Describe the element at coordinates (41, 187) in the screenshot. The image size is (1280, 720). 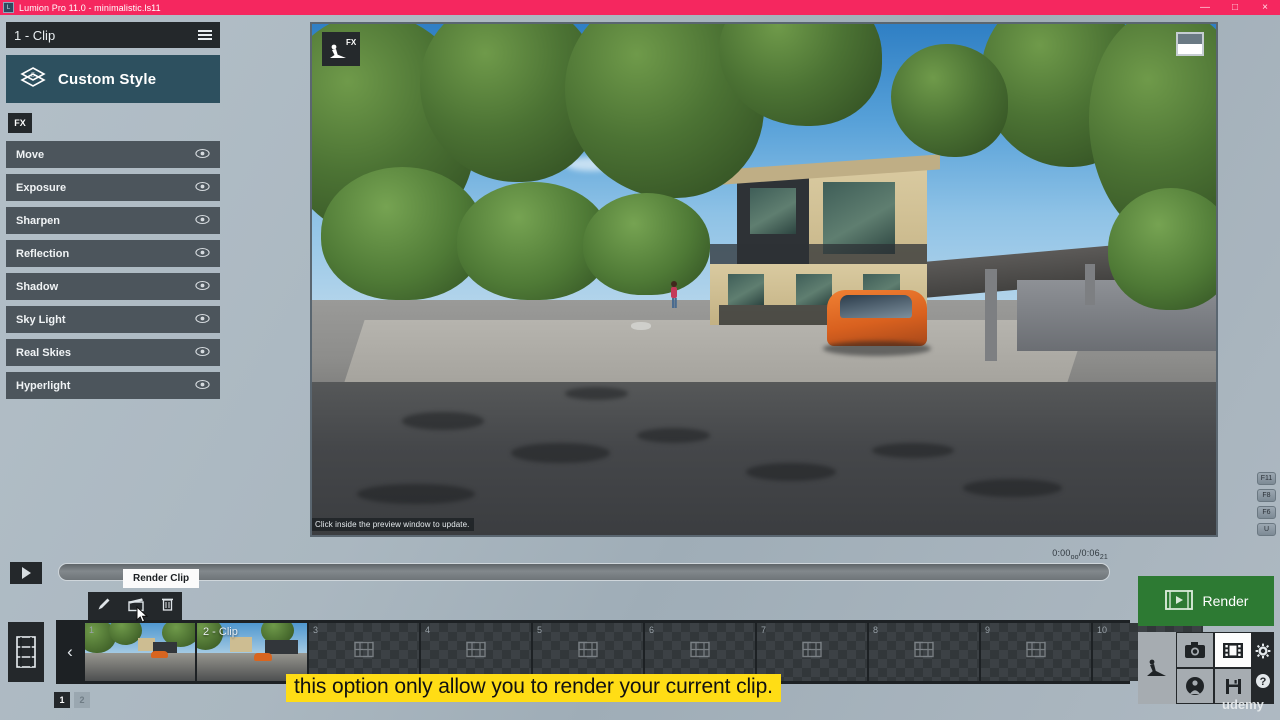
I see `effect-label: Exposure` at that location.